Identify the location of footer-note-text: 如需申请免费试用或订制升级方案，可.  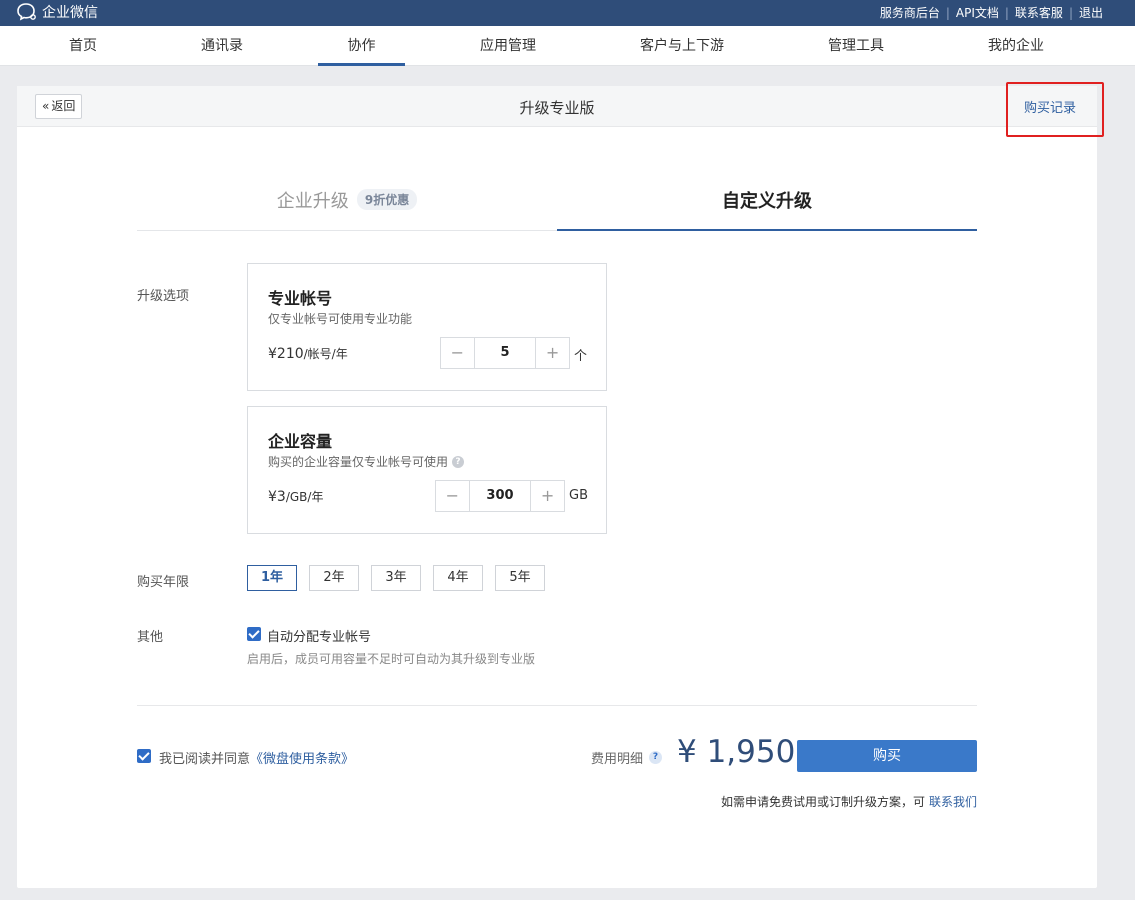
(822, 802).